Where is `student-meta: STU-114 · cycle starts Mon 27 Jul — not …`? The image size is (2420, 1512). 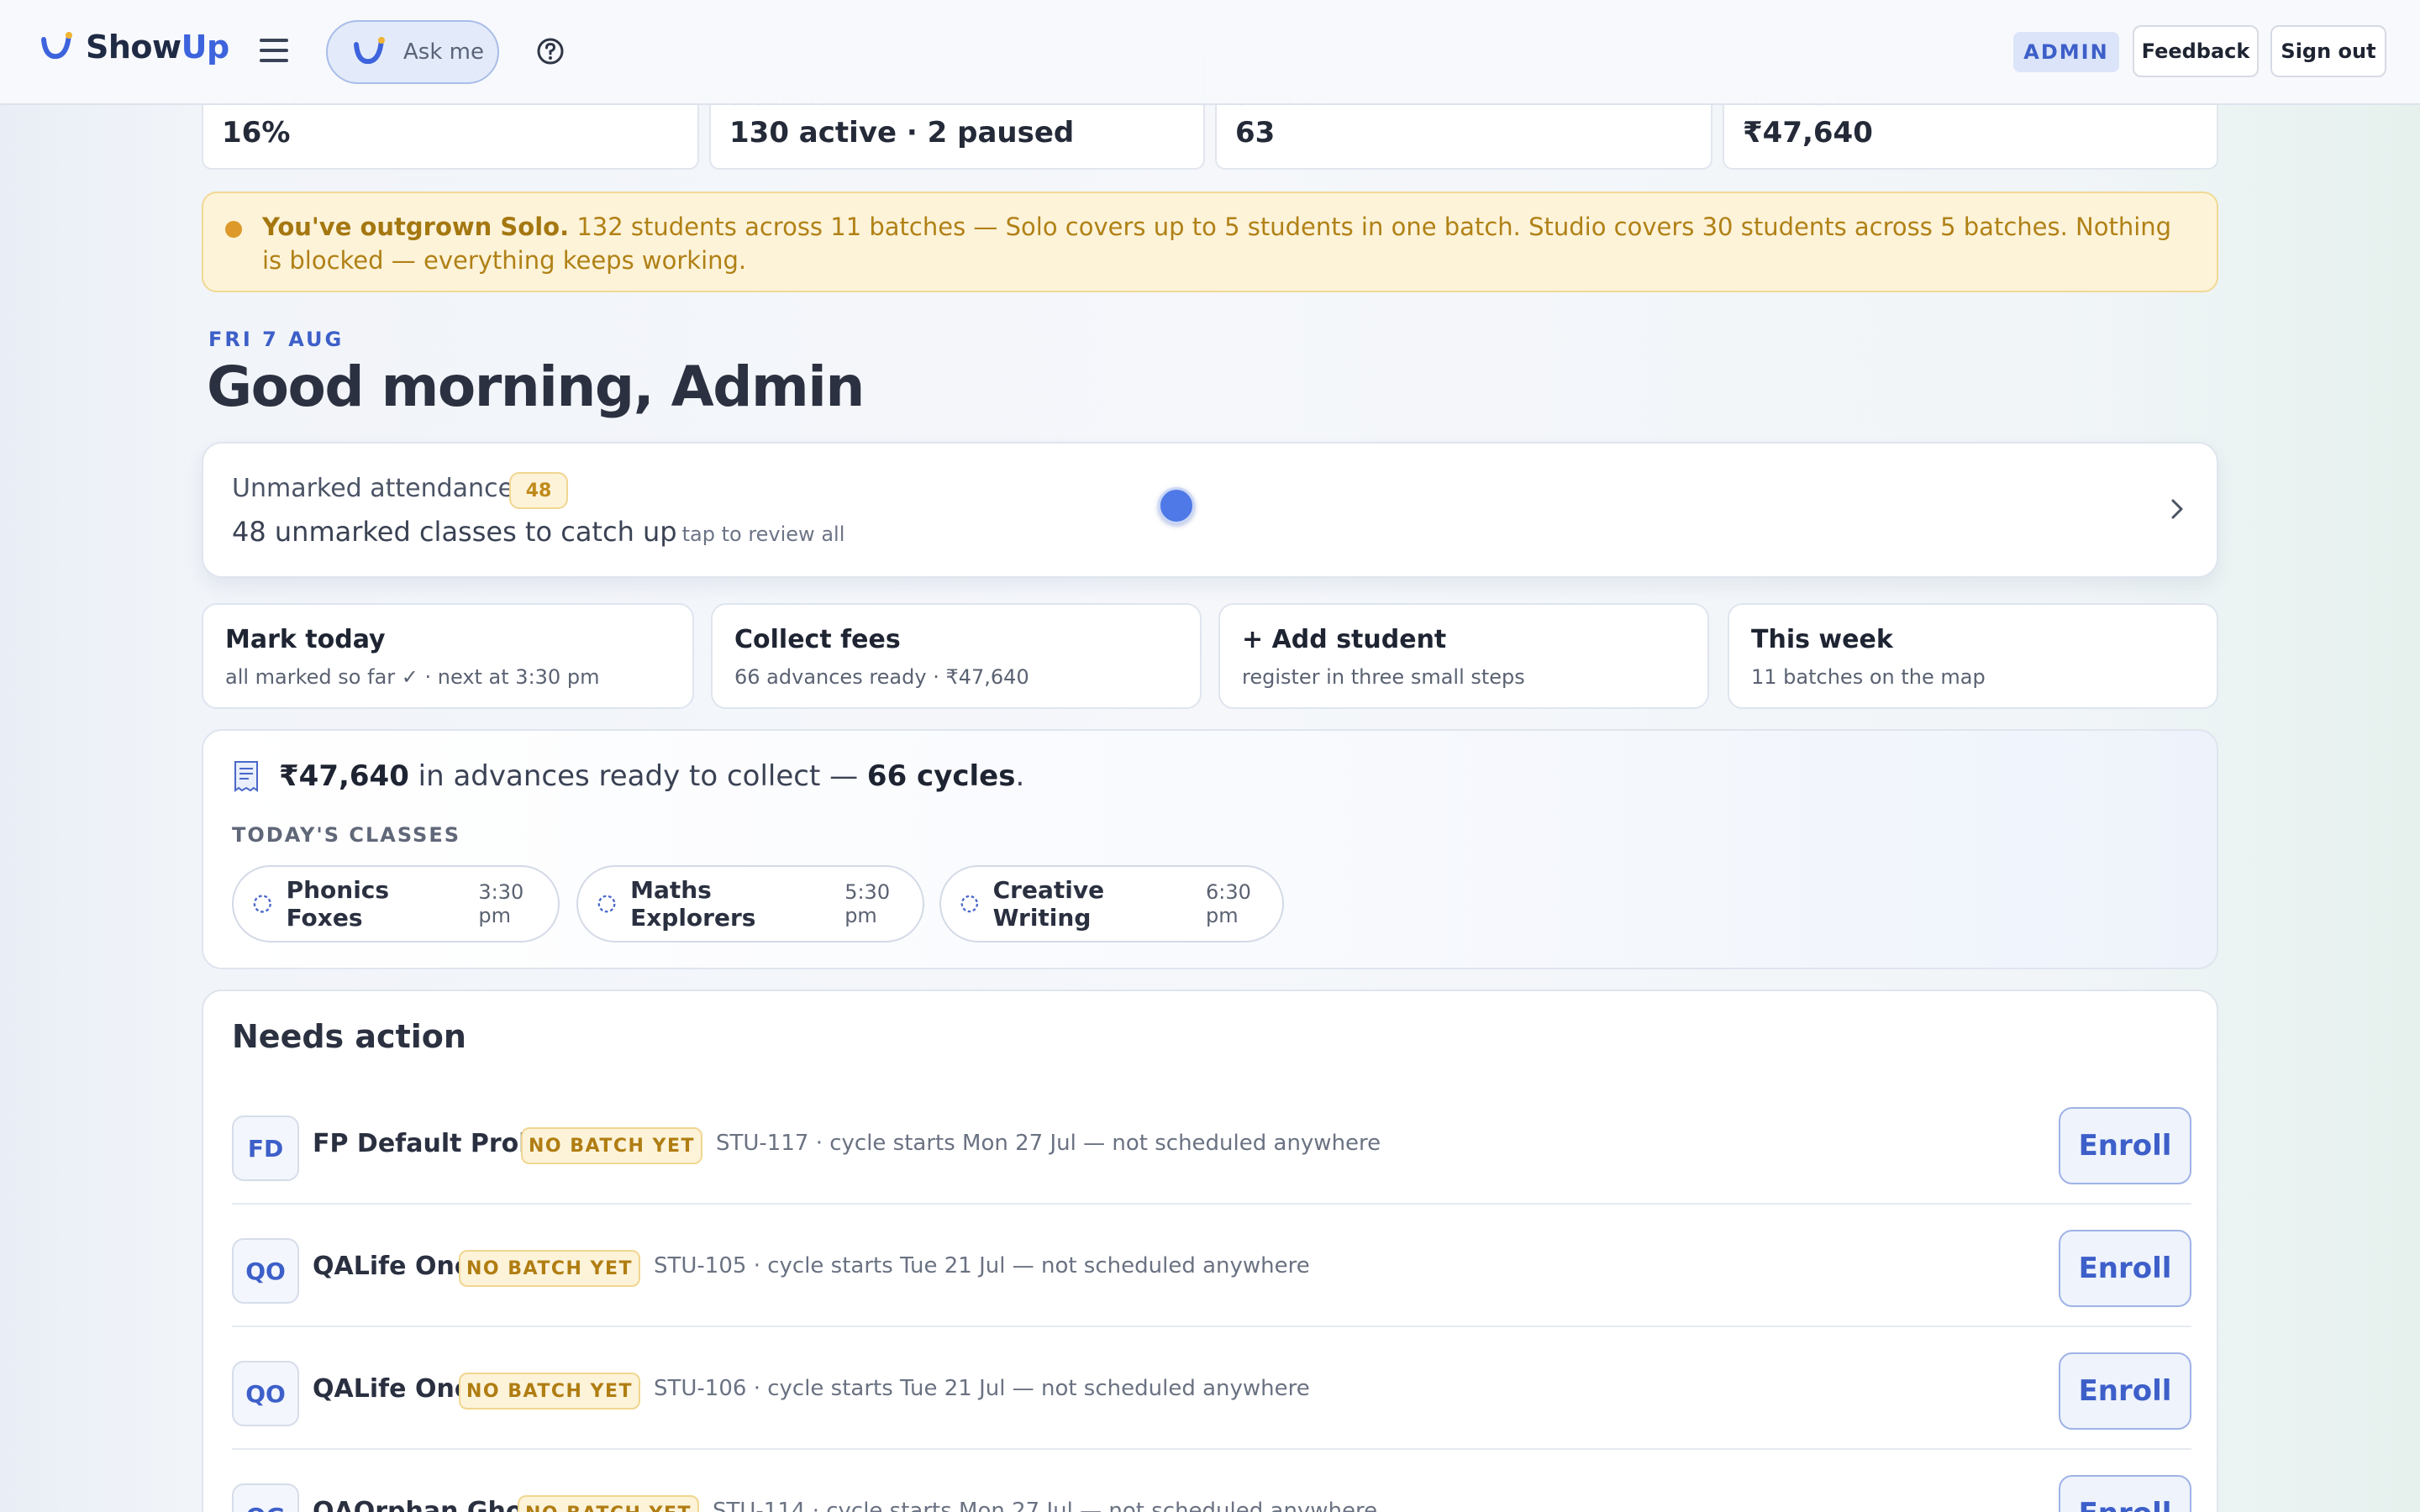
student-meta: STU-114 · cycle starts Mon 27 Jul — not … is located at coordinates (1045, 1505).